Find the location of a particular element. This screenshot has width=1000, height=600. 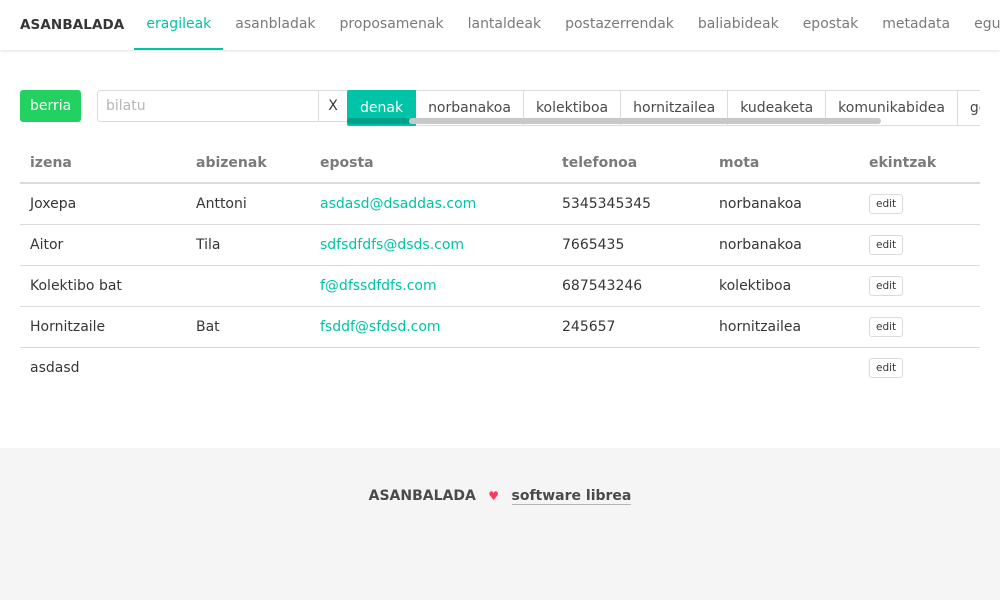

column-header-telefonoa: telefonoa is located at coordinates (630, 164).